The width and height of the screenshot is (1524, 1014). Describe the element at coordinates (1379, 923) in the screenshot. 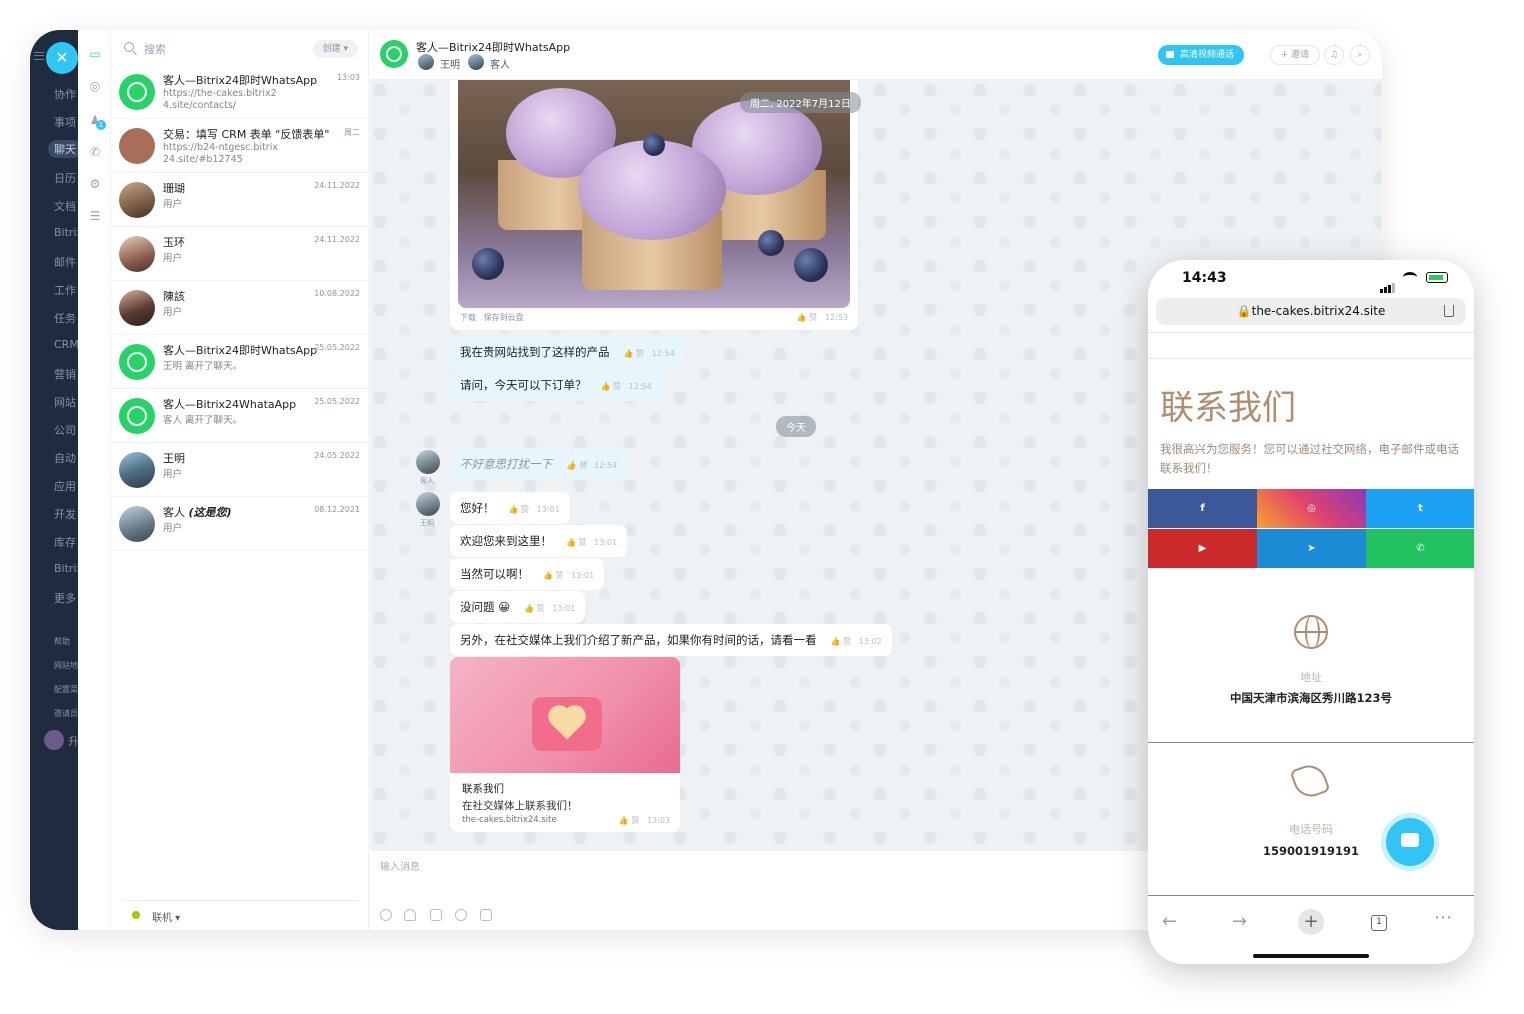

I see `tabs-icon: 1` at that location.